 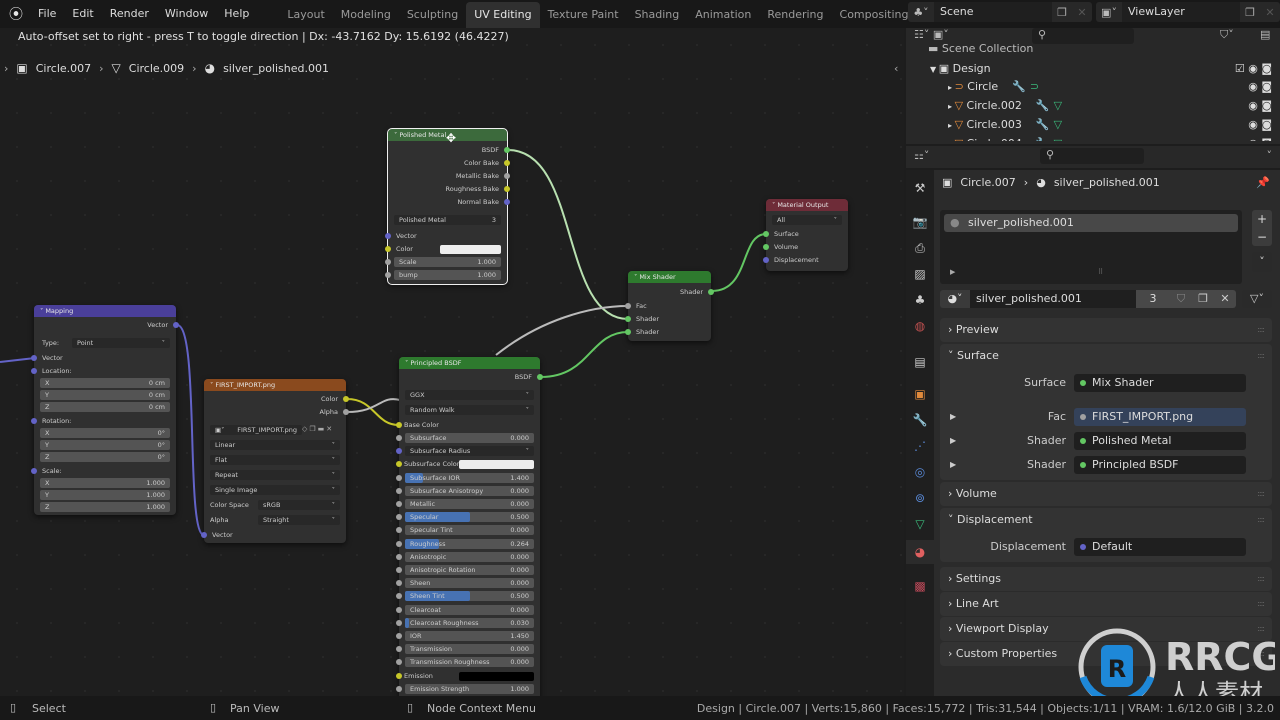 What do you see at coordinates (1257, 299) in the screenshot?
I see `link-type-dropdown: ▽˅` at bounding box center [1257, 299].